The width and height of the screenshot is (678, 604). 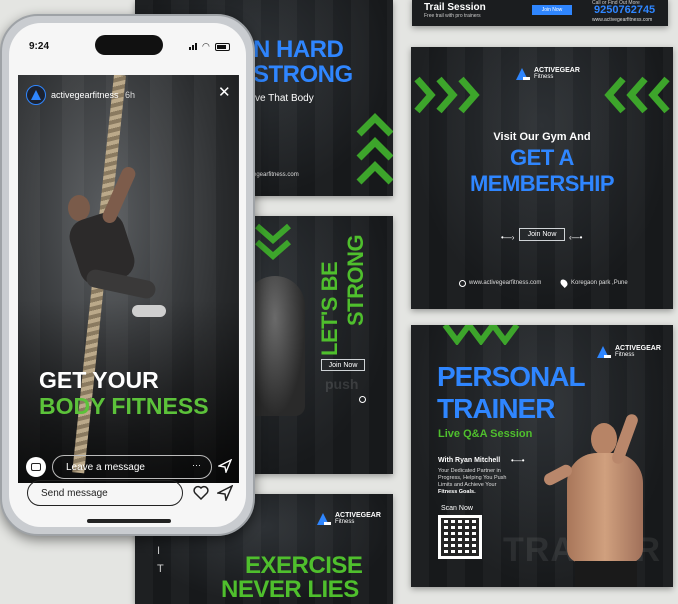 I want to click on exercise-line2: NEVER LIES, so click(x=290, y=589).